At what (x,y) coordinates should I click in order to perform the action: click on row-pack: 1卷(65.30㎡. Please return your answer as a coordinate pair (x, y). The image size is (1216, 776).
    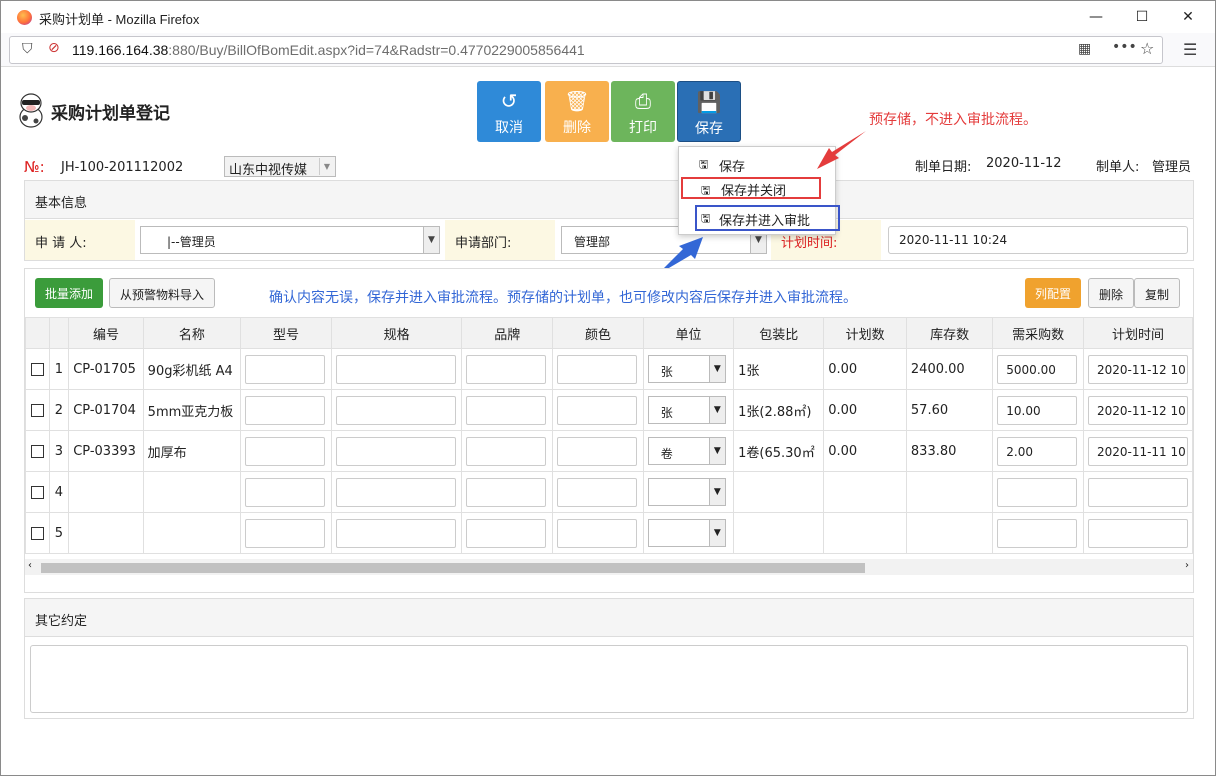
    Looking at the image, I should click on (779, 451).